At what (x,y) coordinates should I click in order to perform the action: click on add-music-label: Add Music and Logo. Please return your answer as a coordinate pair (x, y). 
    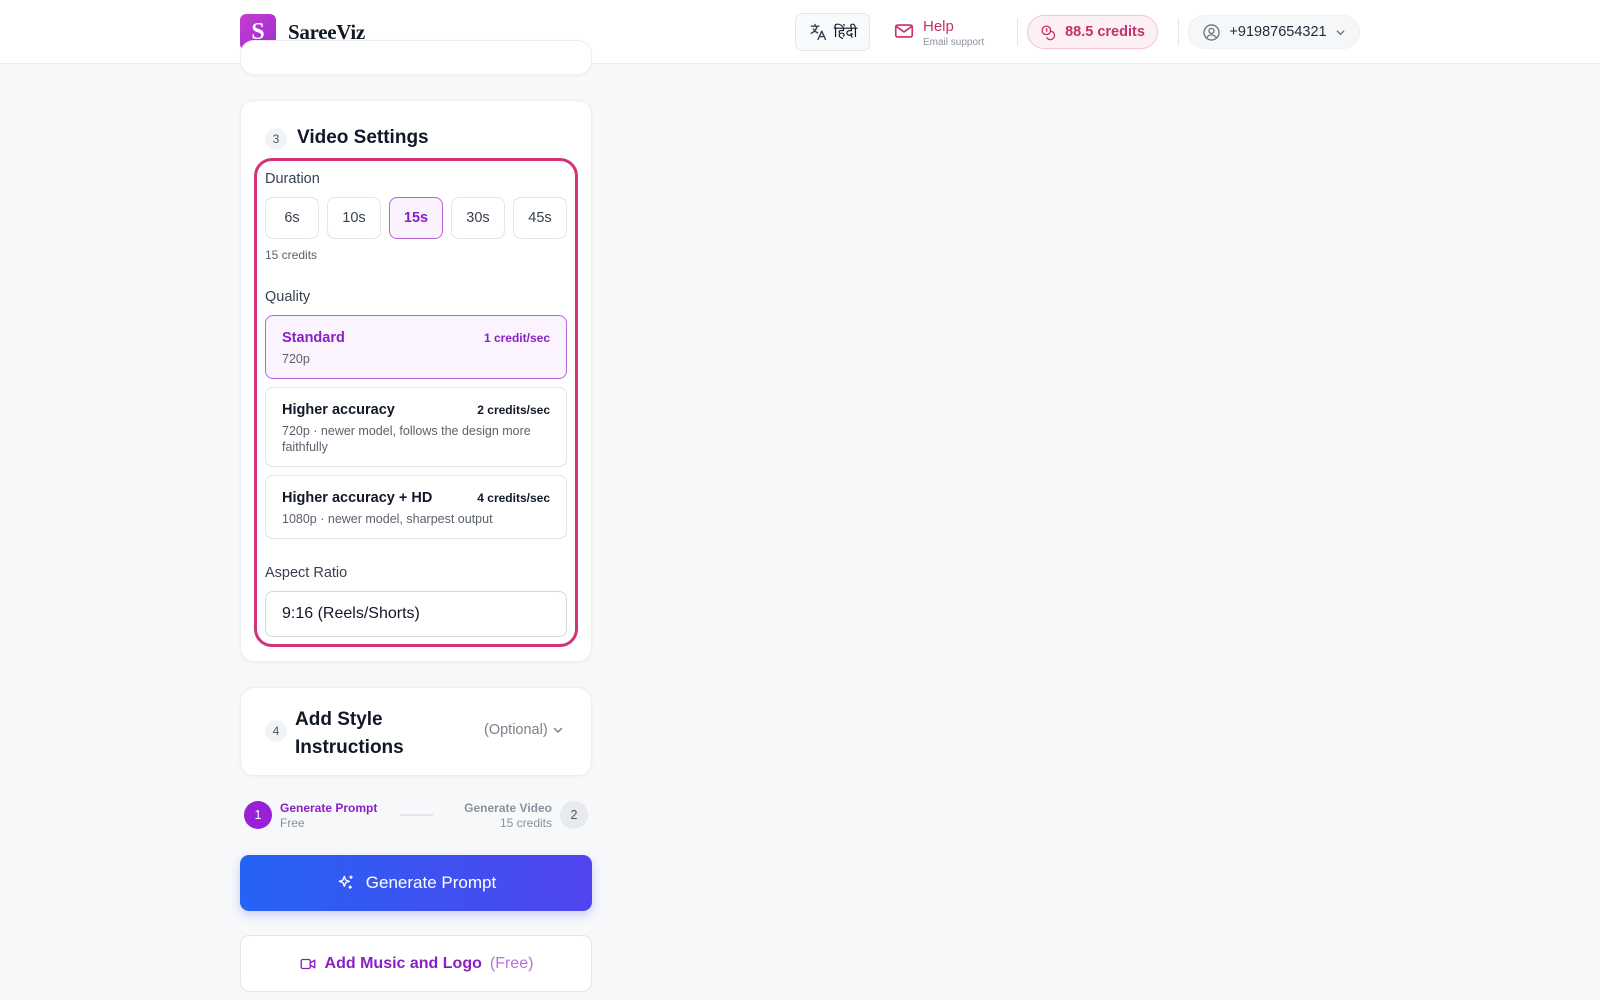
    Looking at the image, I should click on (403, 963).